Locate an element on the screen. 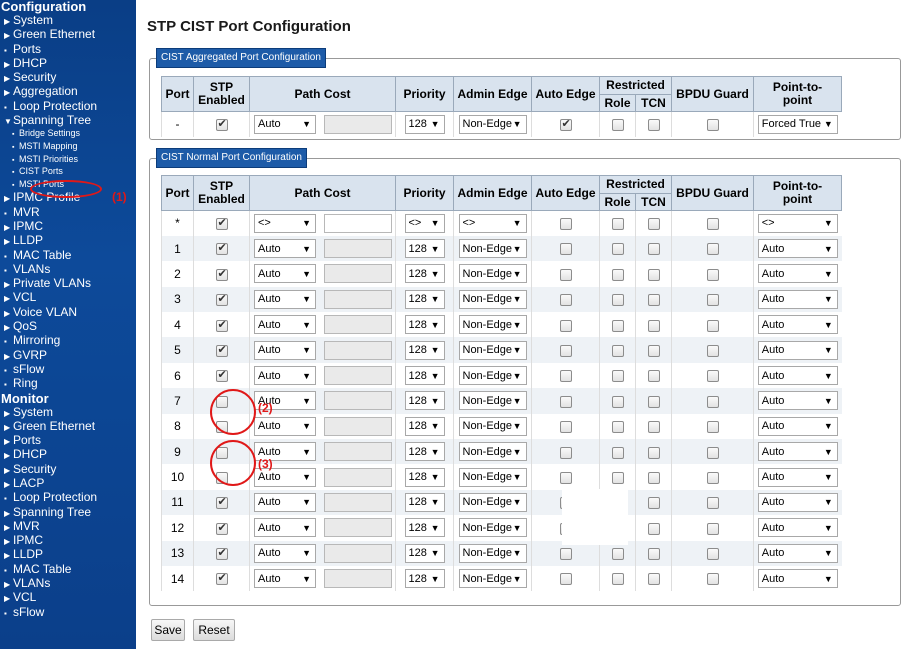 The width and height of the screenshot is (906, 649). sidebar-stp-subitem-0: ▪ Bridge Settings is located at coordinates (68, 134).